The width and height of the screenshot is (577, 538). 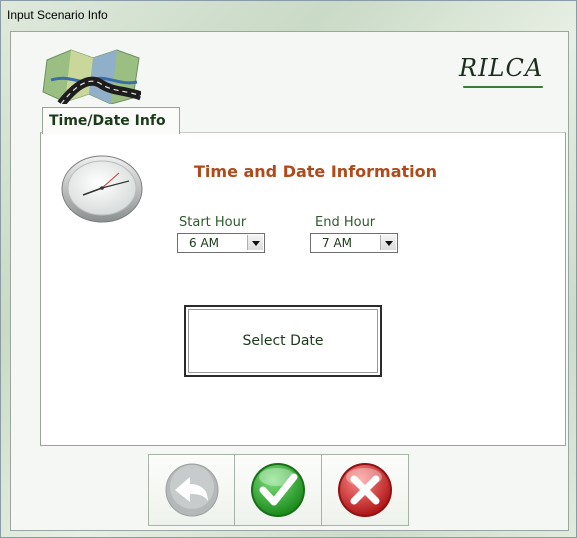 I want to click on logo-underline, so click(x=503, y=87).